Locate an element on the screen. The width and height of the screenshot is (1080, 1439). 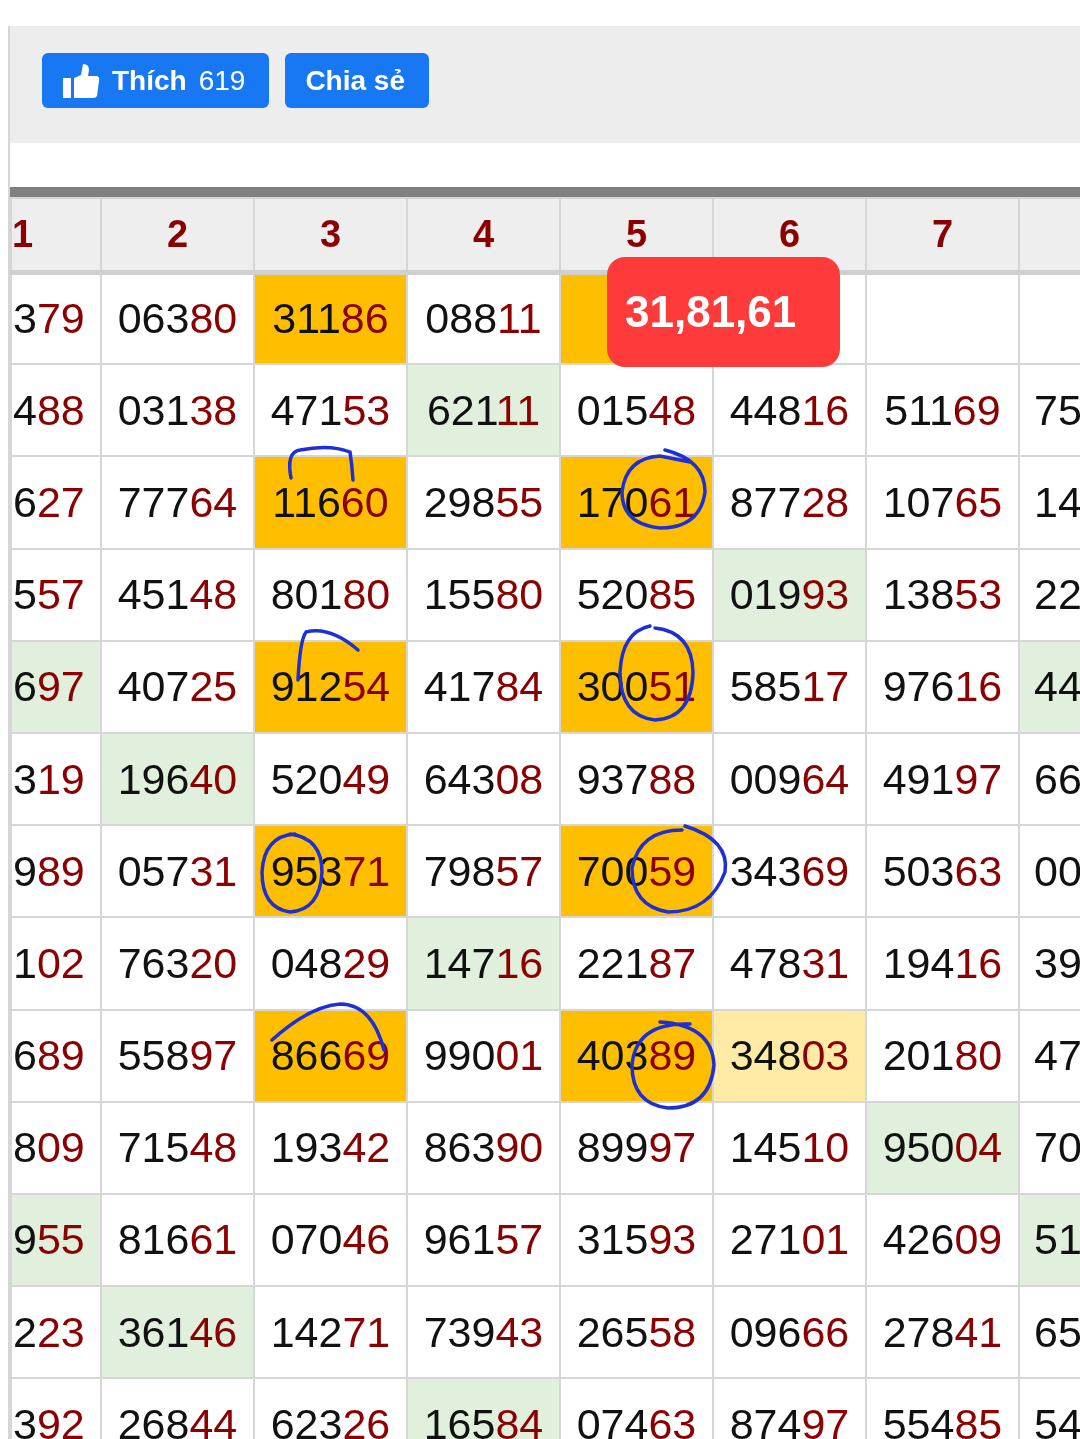
lottery-number: 39 is located at coordinates (1057, 962).